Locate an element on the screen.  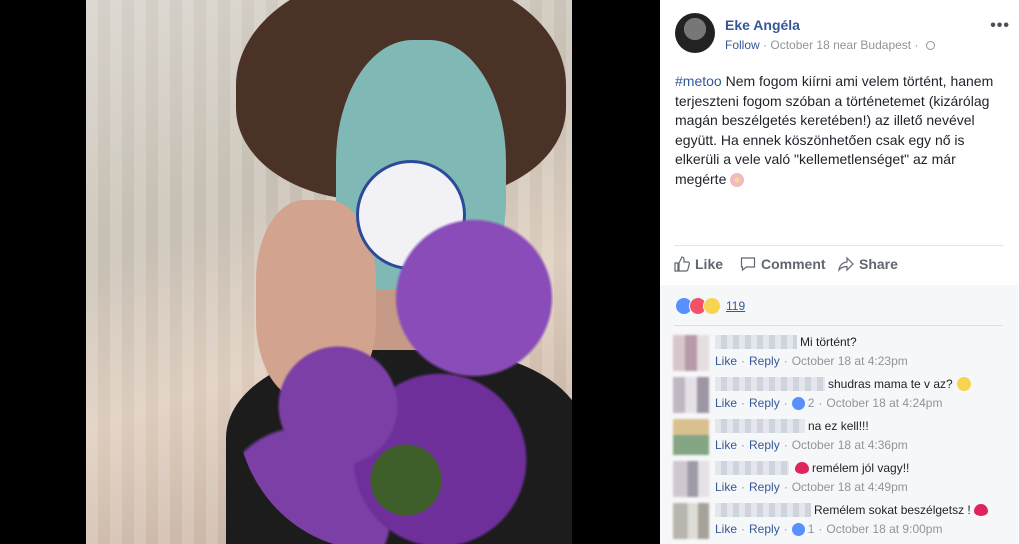
wow-emoji-icon is located at coordinates (963, 384).